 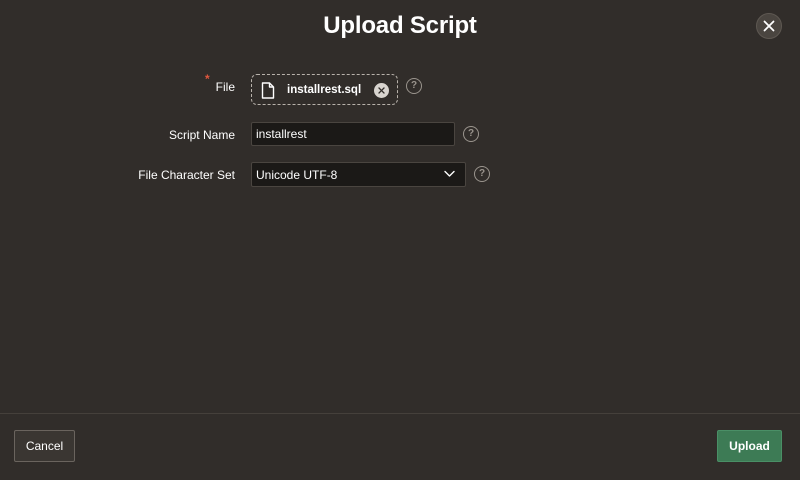 What do you see at coordinates (449, 173) in the screenshot?
I see `chevron-down-icon` at bounding box center [449, 173].